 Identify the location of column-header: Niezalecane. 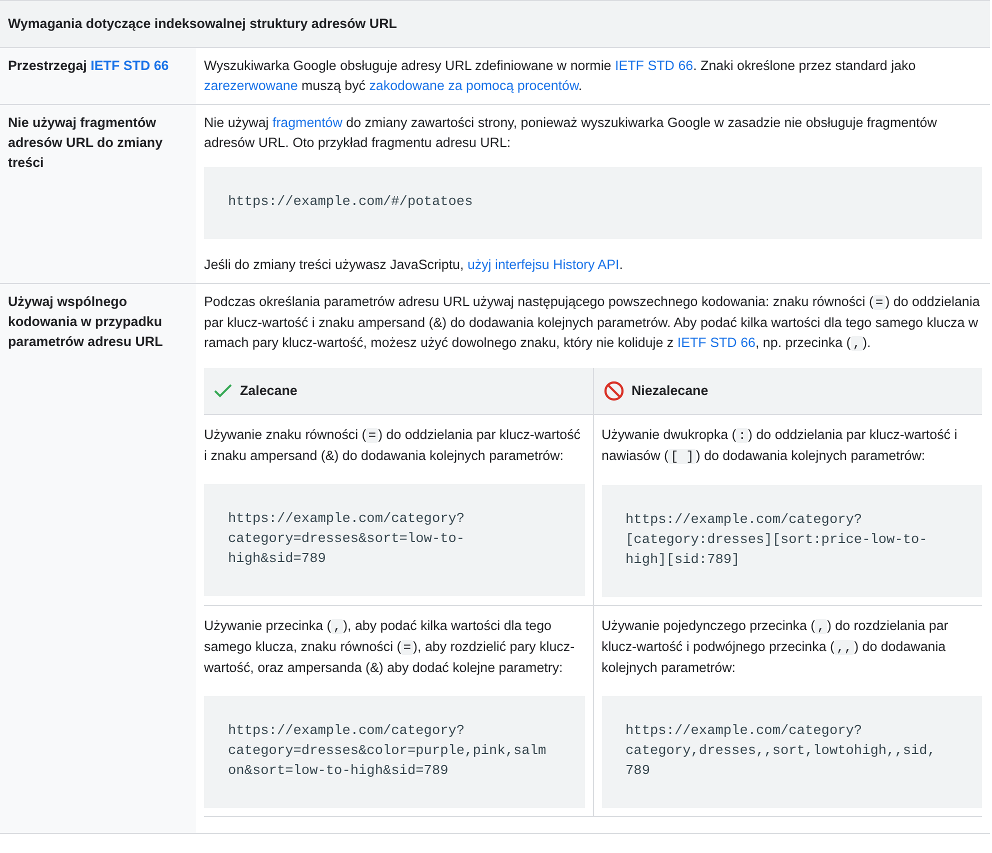
(787, 391).